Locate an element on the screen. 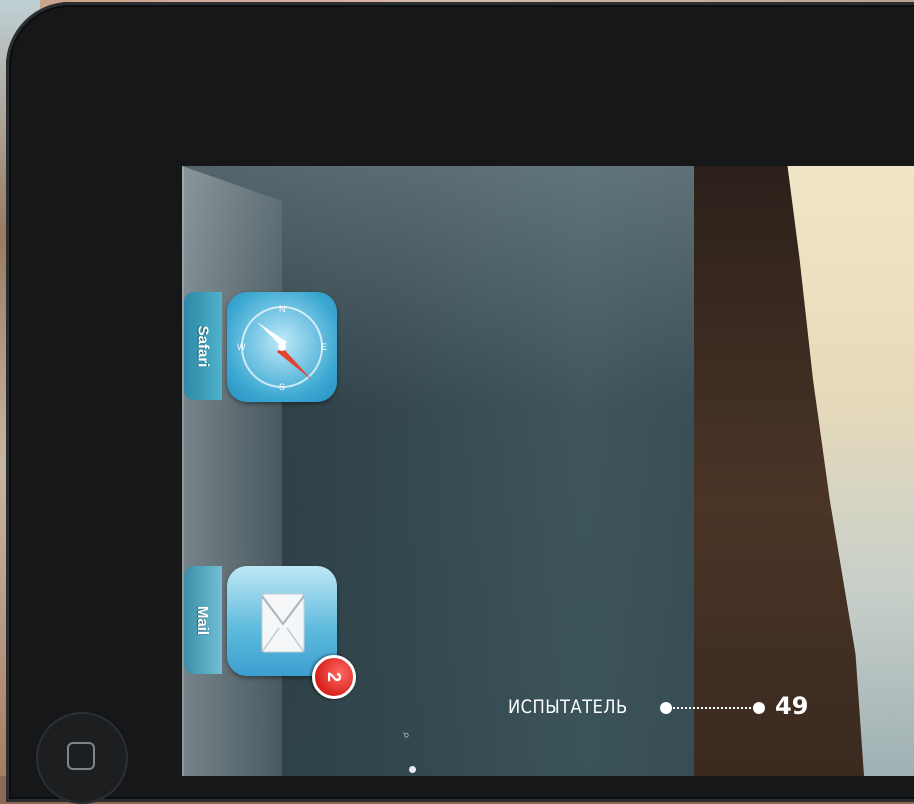 This screenshot has height=804, width=914. svg-text: E is located at coordinates (324, 347).